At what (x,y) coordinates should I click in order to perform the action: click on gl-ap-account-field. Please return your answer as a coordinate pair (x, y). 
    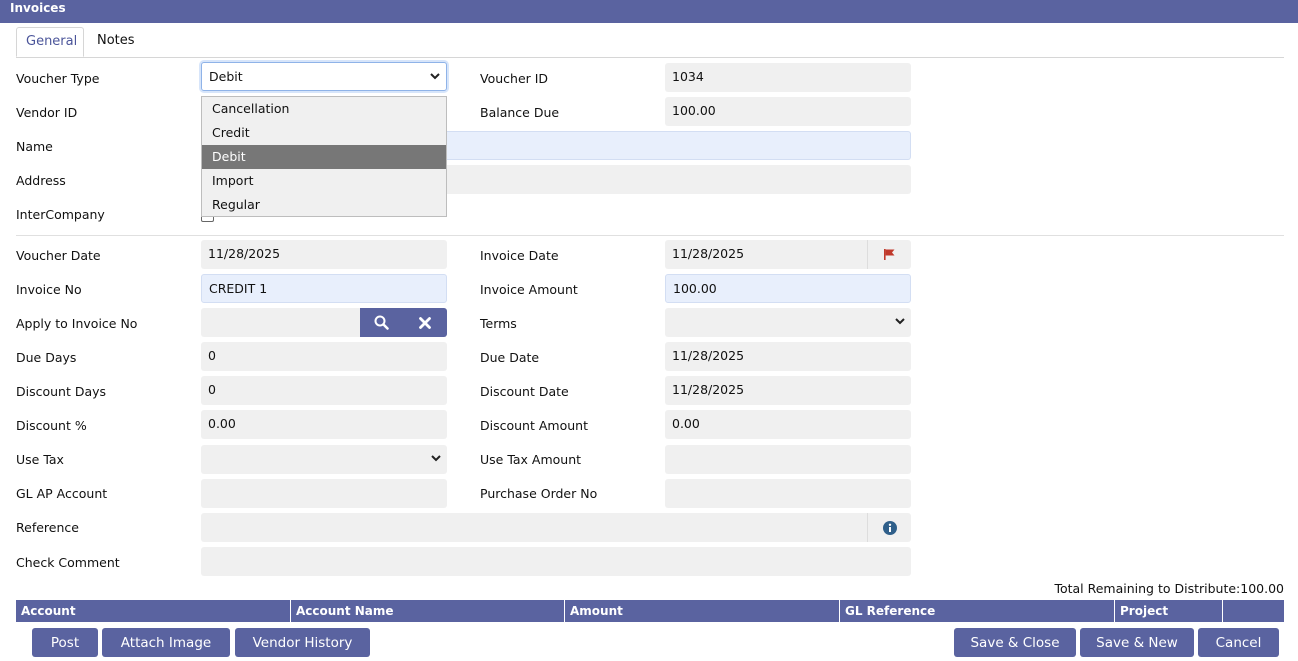
    Looking at the image, I should click on (324, 493).